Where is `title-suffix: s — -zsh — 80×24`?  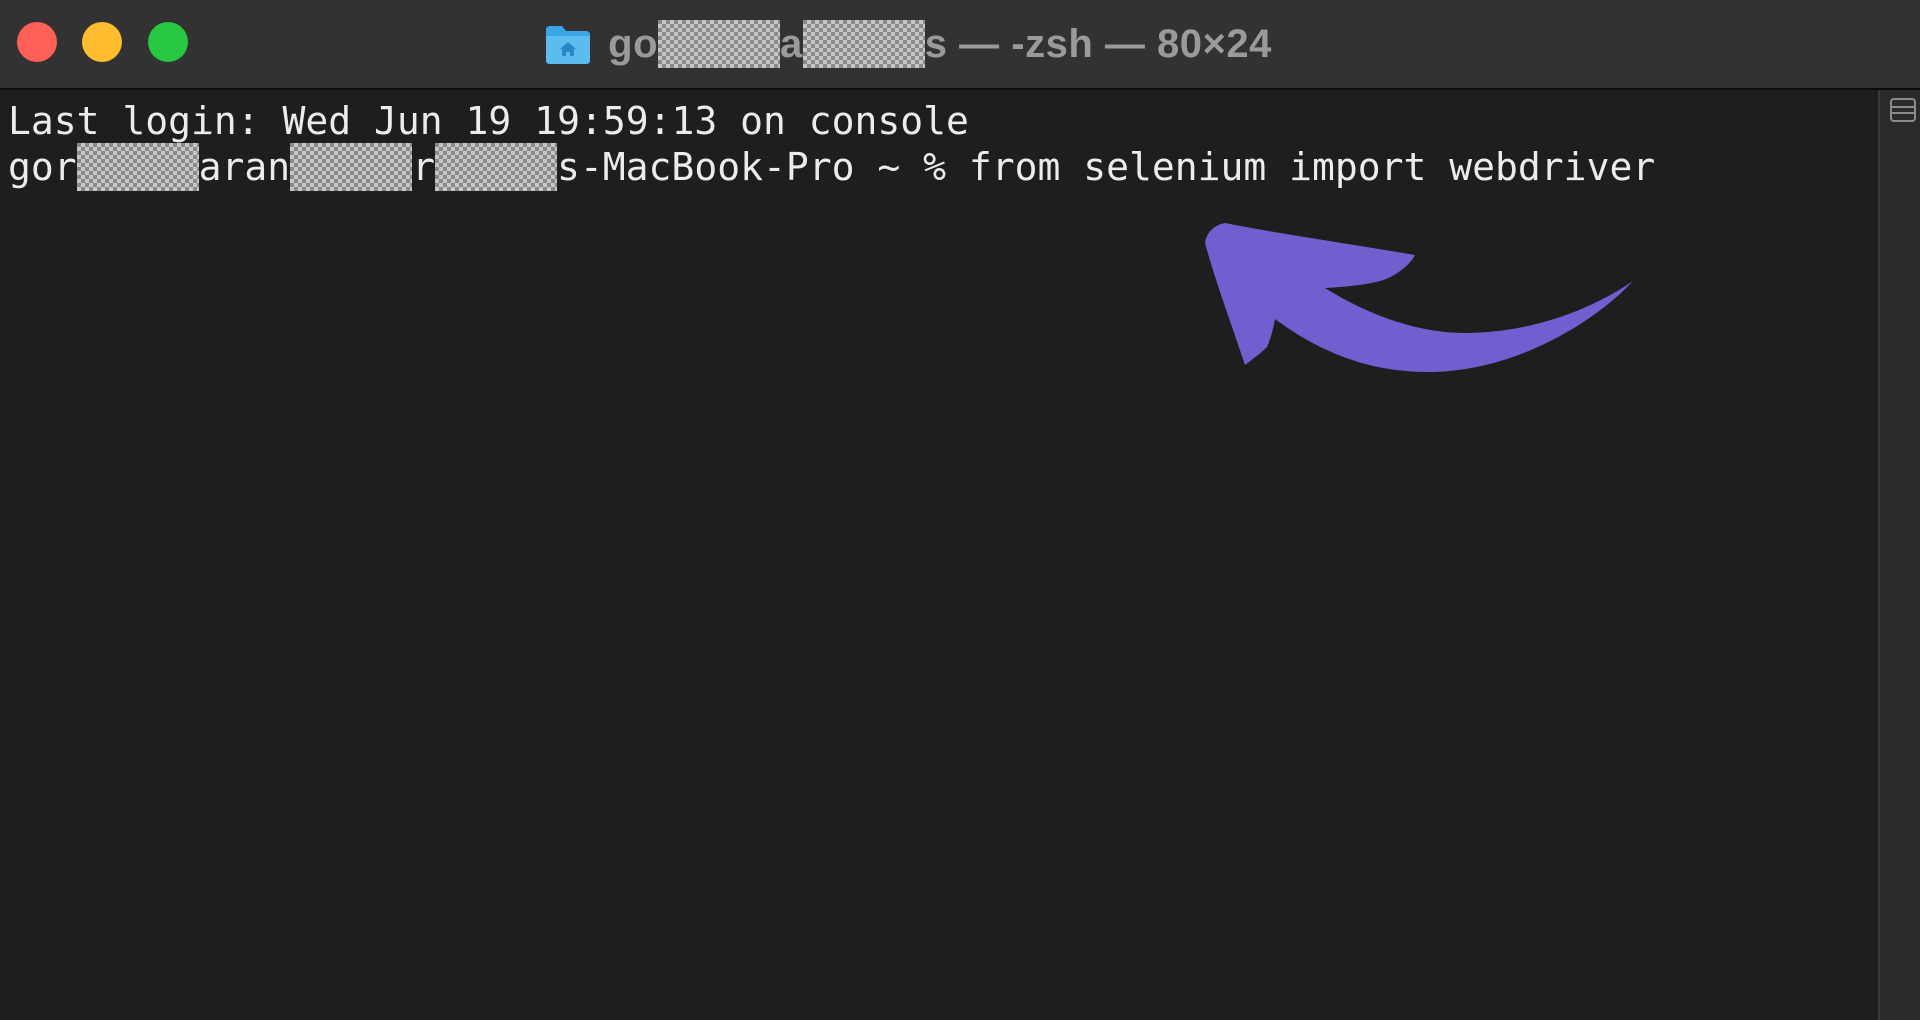
title-suffix: s — -zsh — 80×24 is located at coordinates (1098, 43).